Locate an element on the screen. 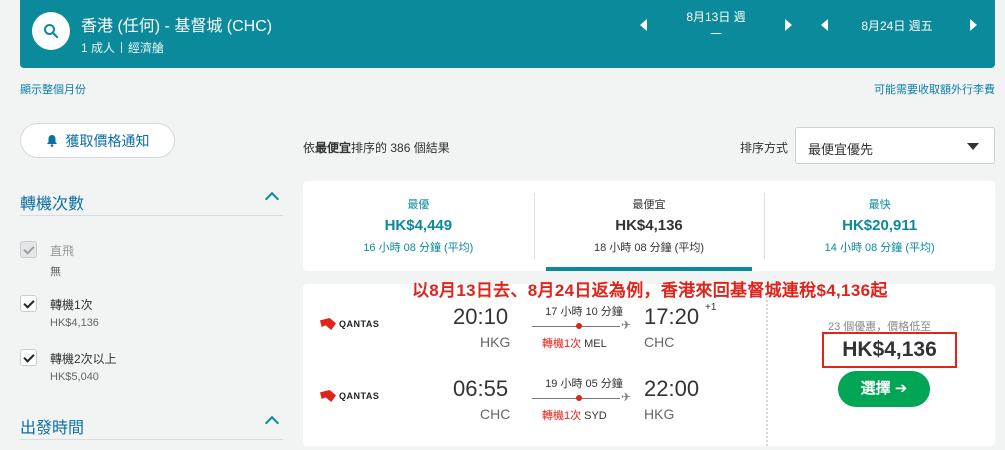 The height and width of the screenshot is (450, 1005). depart-date: 8月13日 週一 is located at coordinates (716, 25).